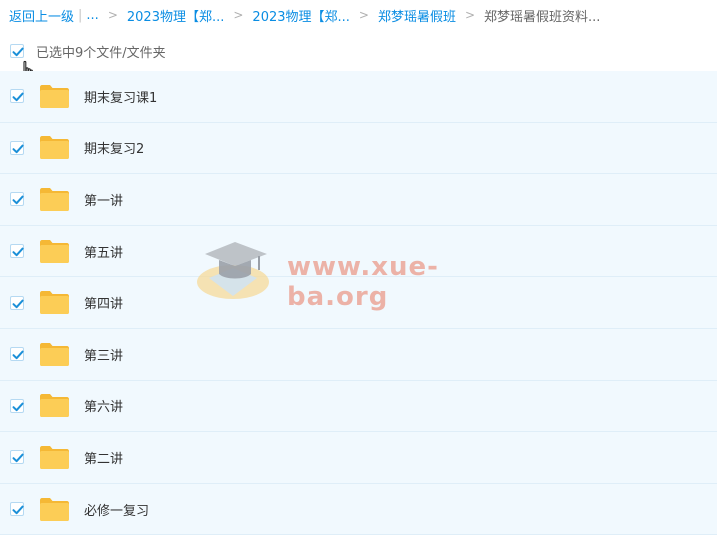 The height and width of the screenshot is (545, 717). I want to click on file-row: 期末复习2, so click(358, 148).